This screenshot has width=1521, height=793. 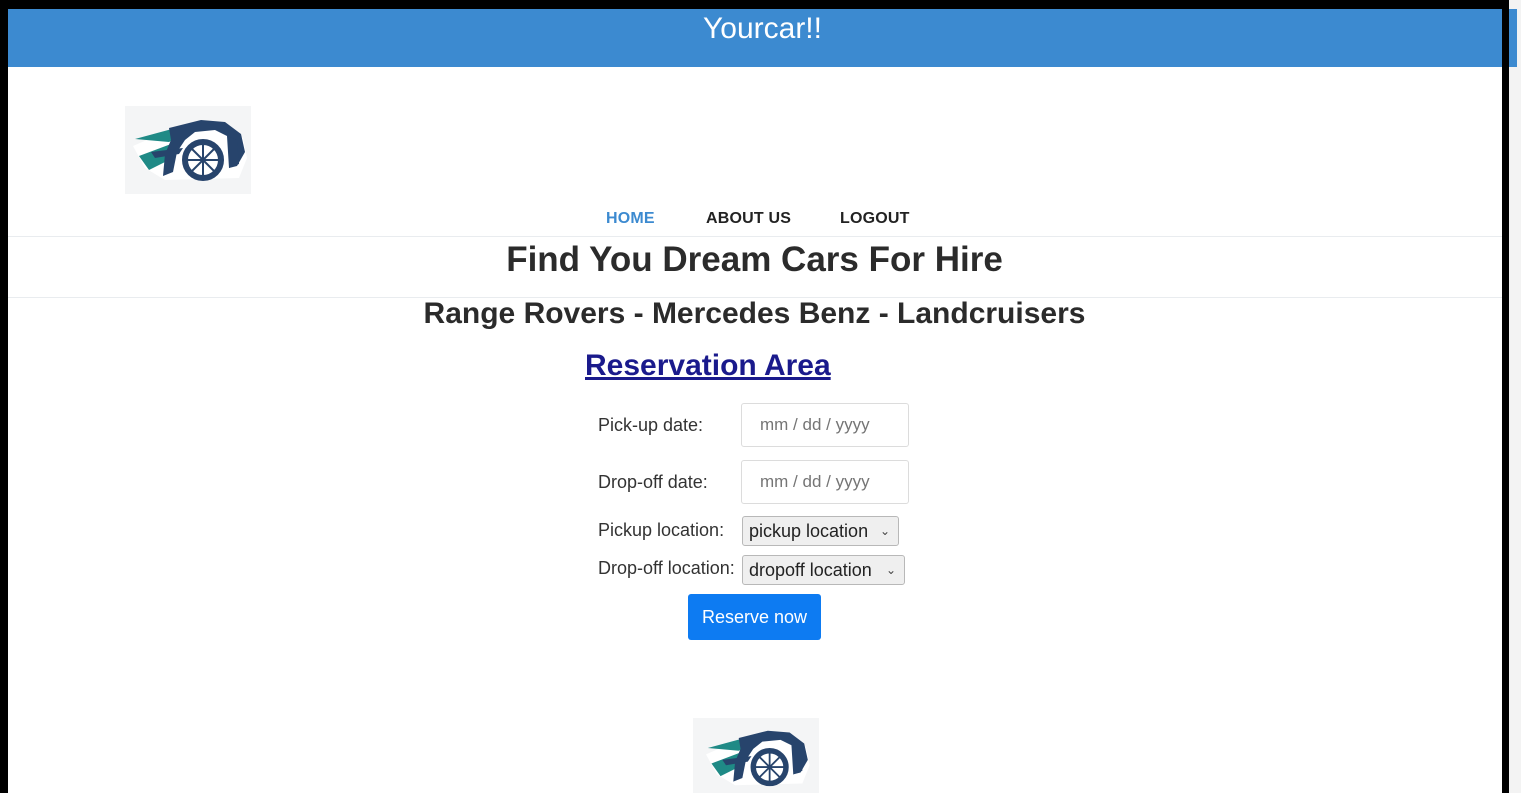 I want to click on site-title: Yourcar!!, so click(x=762, y=28).